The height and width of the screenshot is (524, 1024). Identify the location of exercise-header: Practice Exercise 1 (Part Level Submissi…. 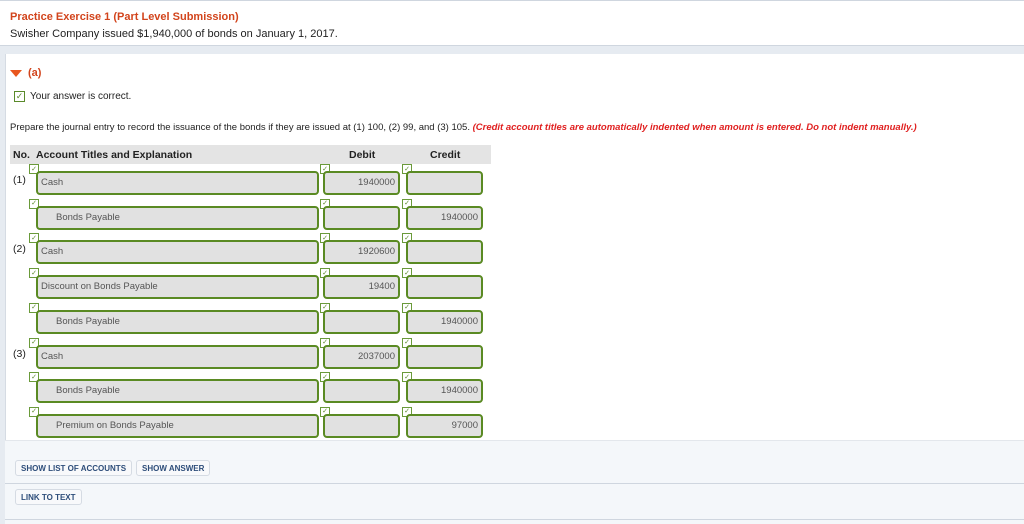
(512, 23).